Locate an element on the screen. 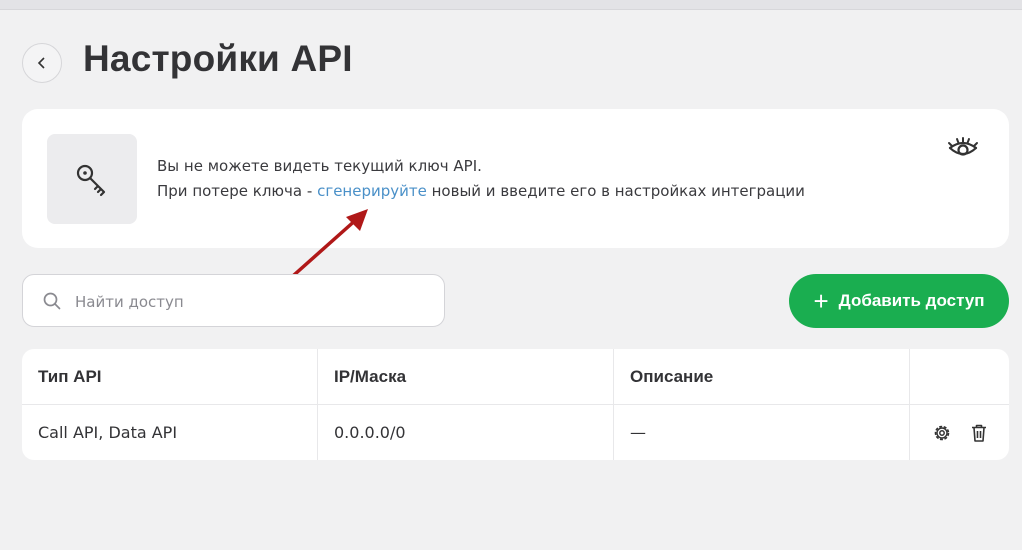  cell-description: — is located at coordinates (762, 432).